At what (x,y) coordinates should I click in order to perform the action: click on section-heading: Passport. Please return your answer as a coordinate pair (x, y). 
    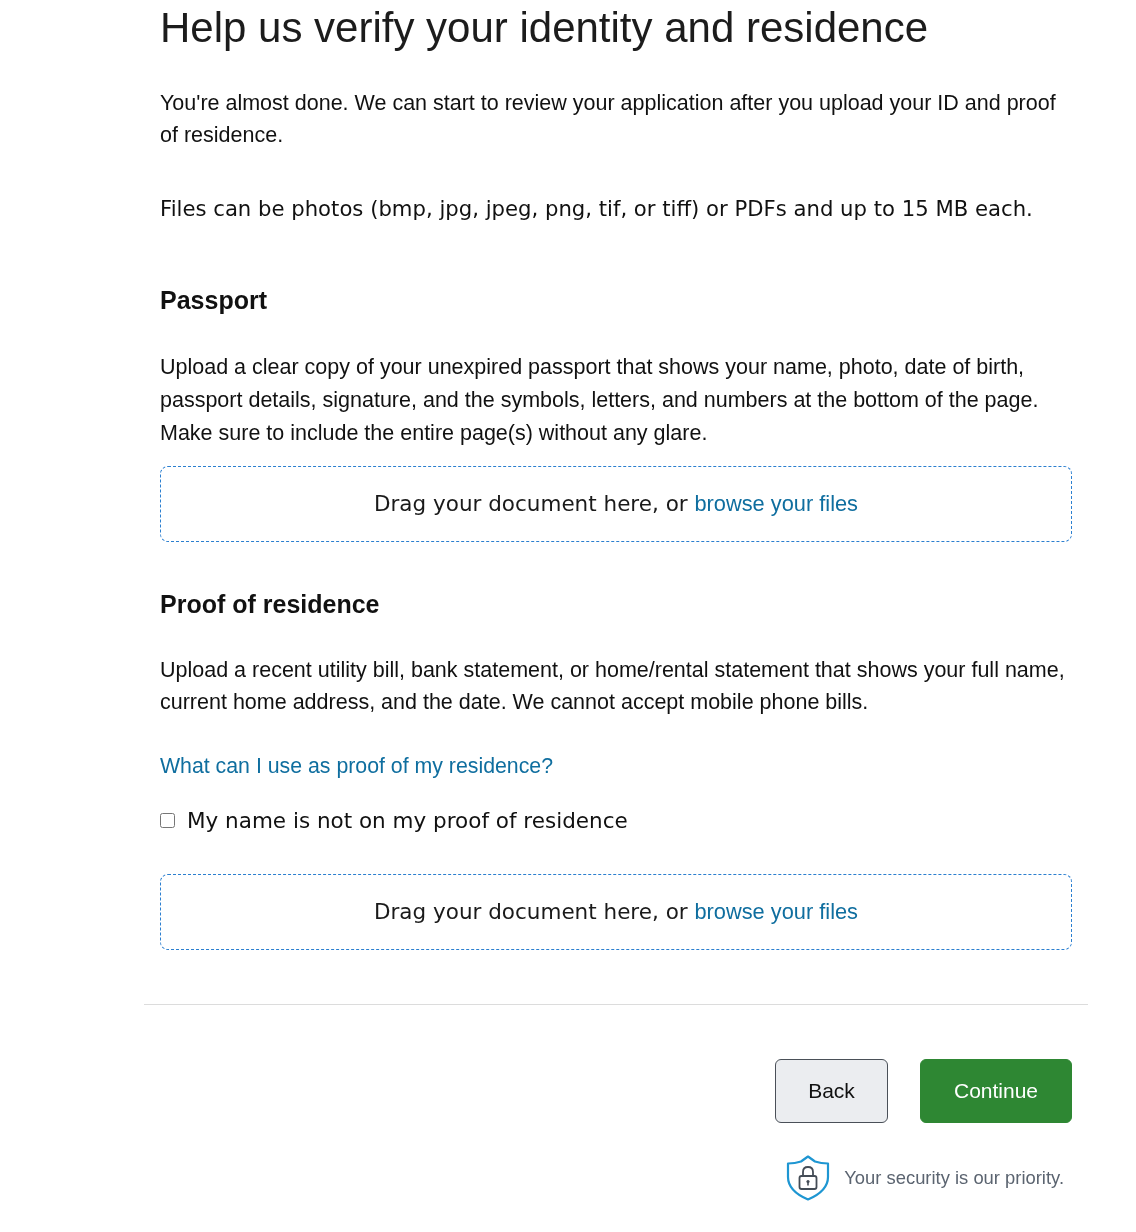
    Looking at the image, I should click on (214, 300).